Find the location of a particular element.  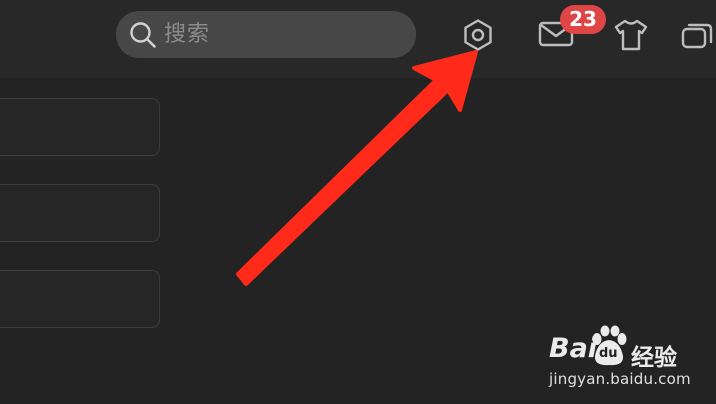

watermark-paw-text: du is located at coordinates (608, 353).